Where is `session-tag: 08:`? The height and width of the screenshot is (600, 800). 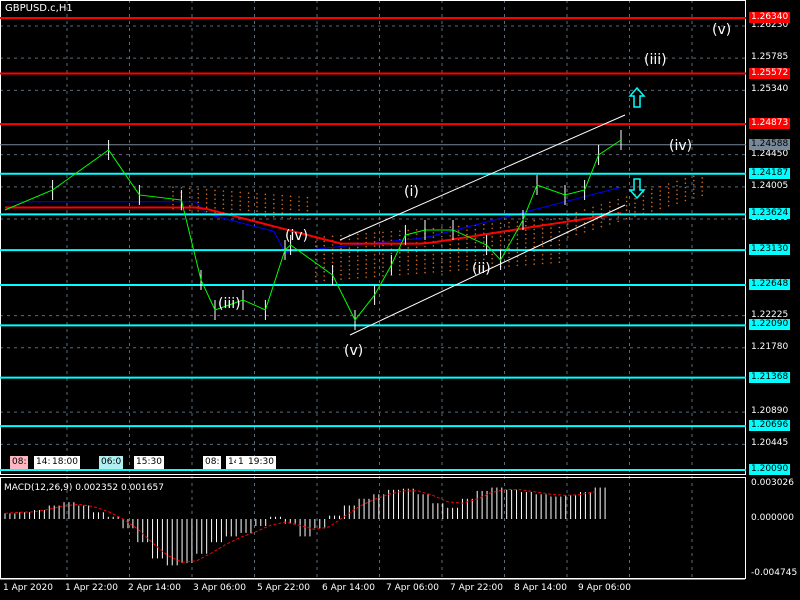
session-tag: 08: is located at coordinates (19, 462).